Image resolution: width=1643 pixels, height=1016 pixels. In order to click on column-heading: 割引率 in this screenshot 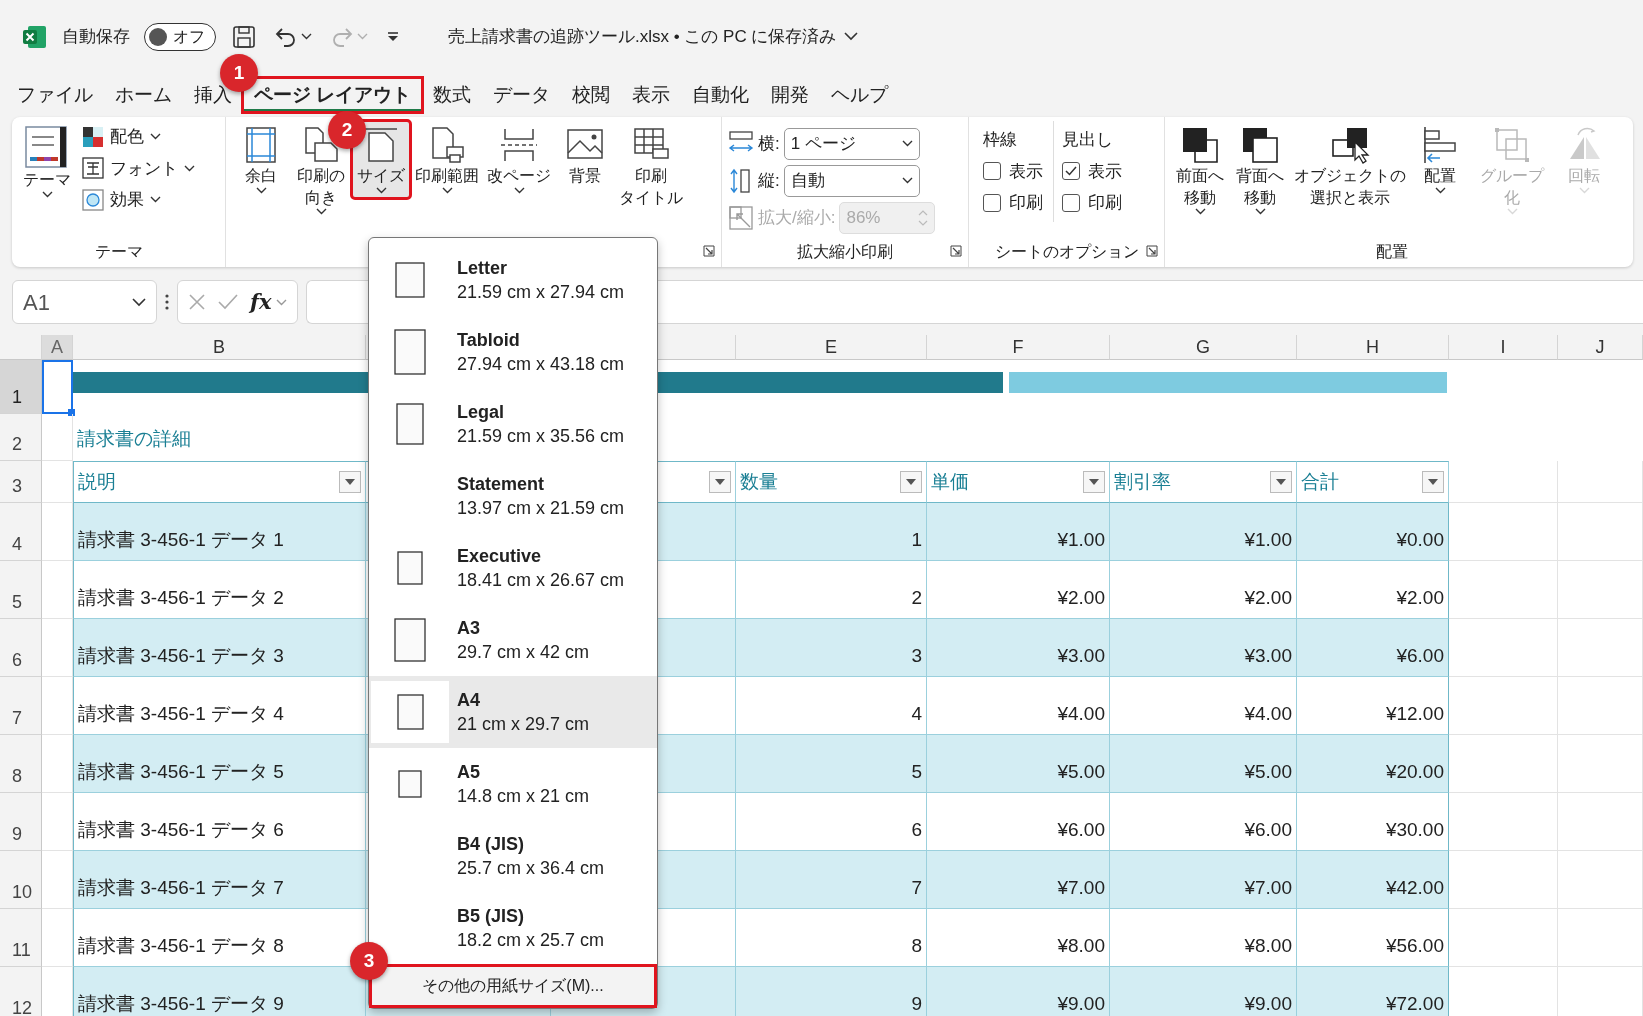, I will do `click(1142, 481)`.